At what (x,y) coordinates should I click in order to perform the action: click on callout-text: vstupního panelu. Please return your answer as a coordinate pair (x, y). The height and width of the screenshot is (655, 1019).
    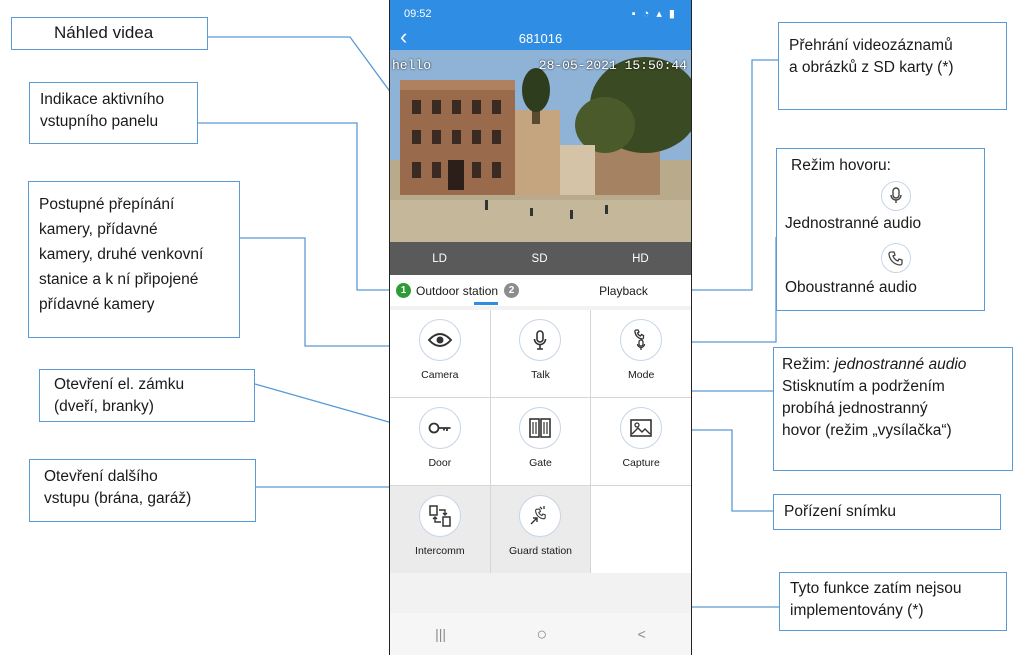
    Looking at the image, I should click on (99, 121).